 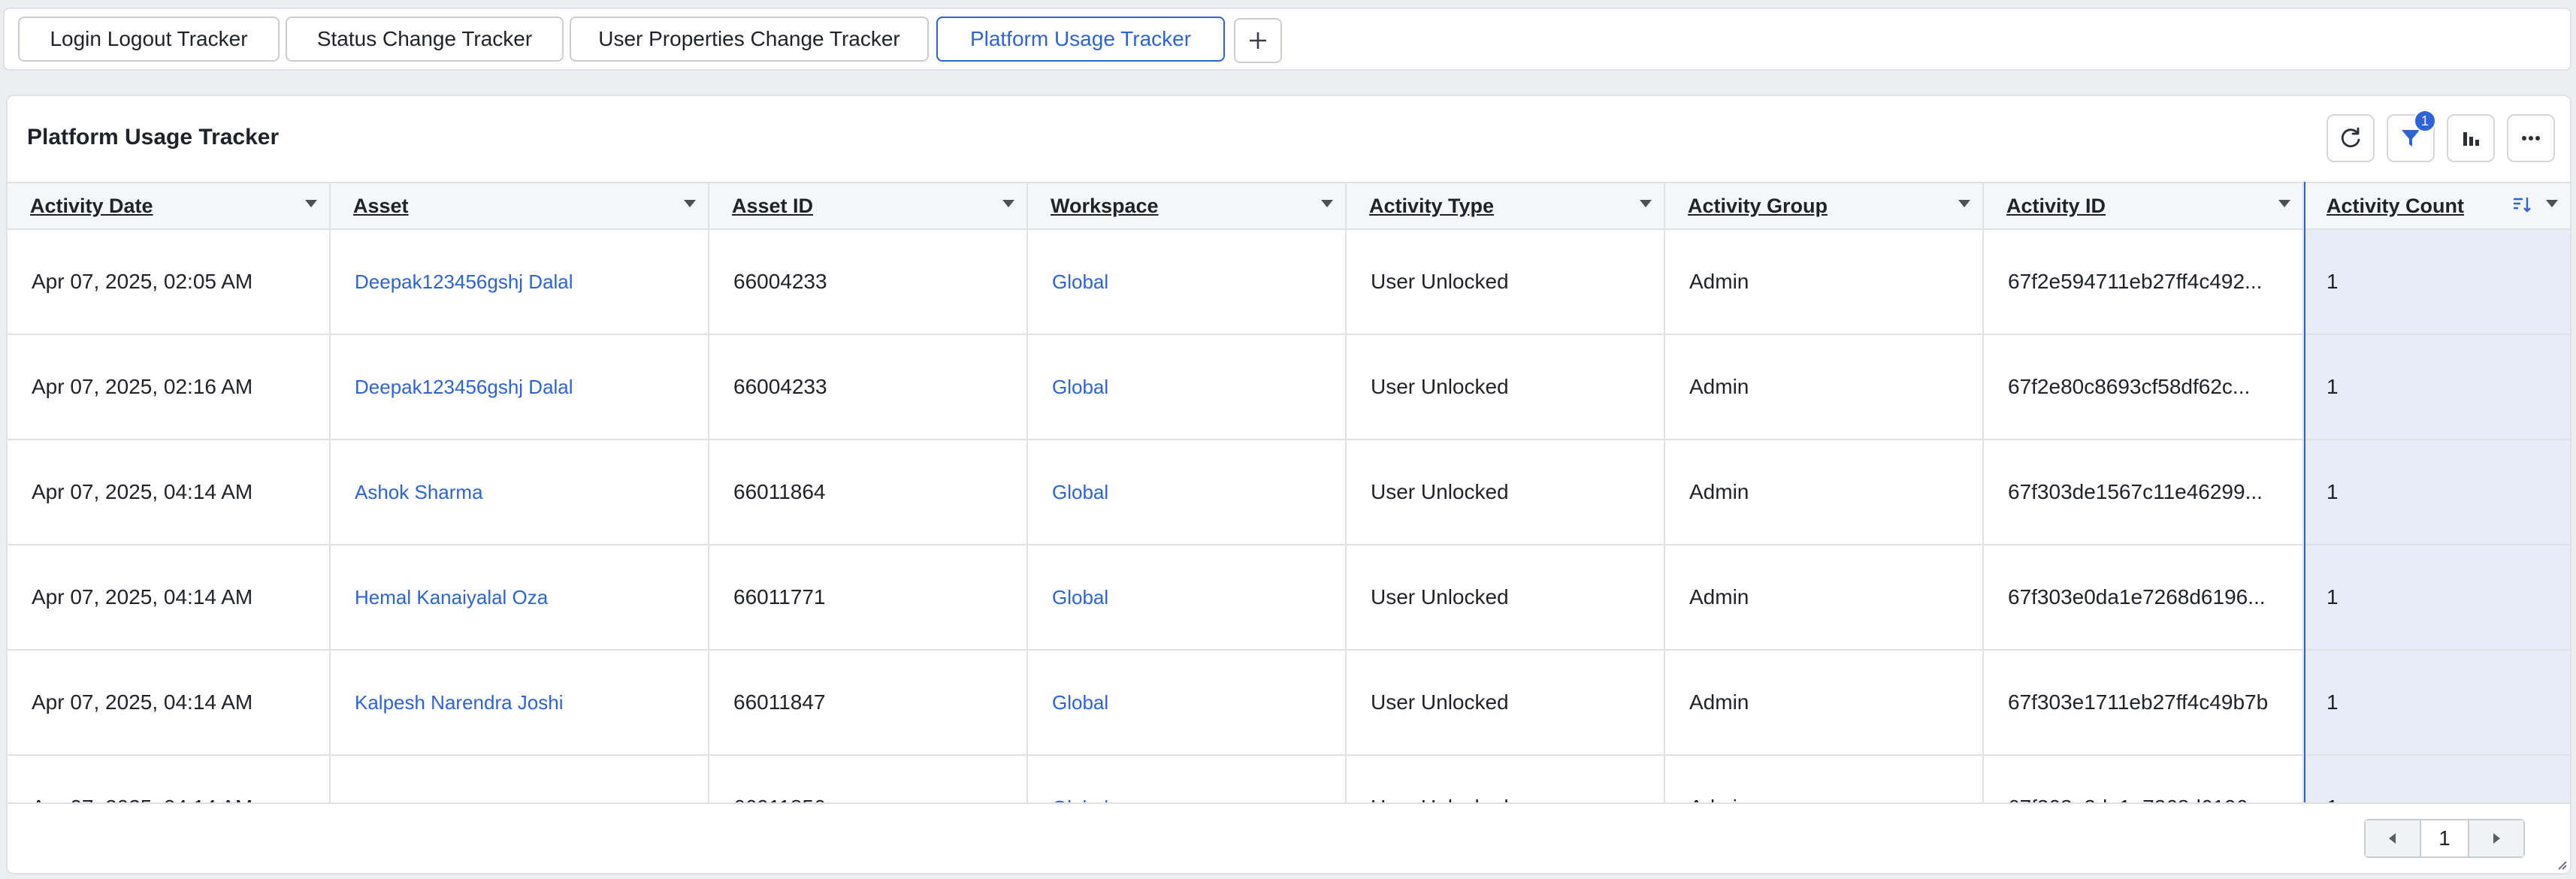 I want to click on add-tab-button, so click(x=1258, y=41).